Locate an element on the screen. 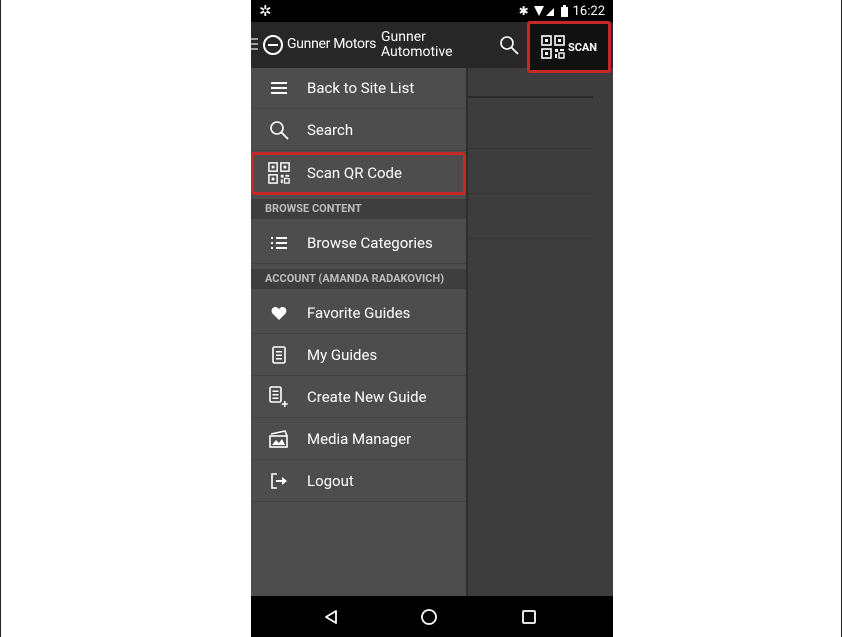  drawer-item-create-new-guide: Create New Guide is located at coordinates (358, 397).